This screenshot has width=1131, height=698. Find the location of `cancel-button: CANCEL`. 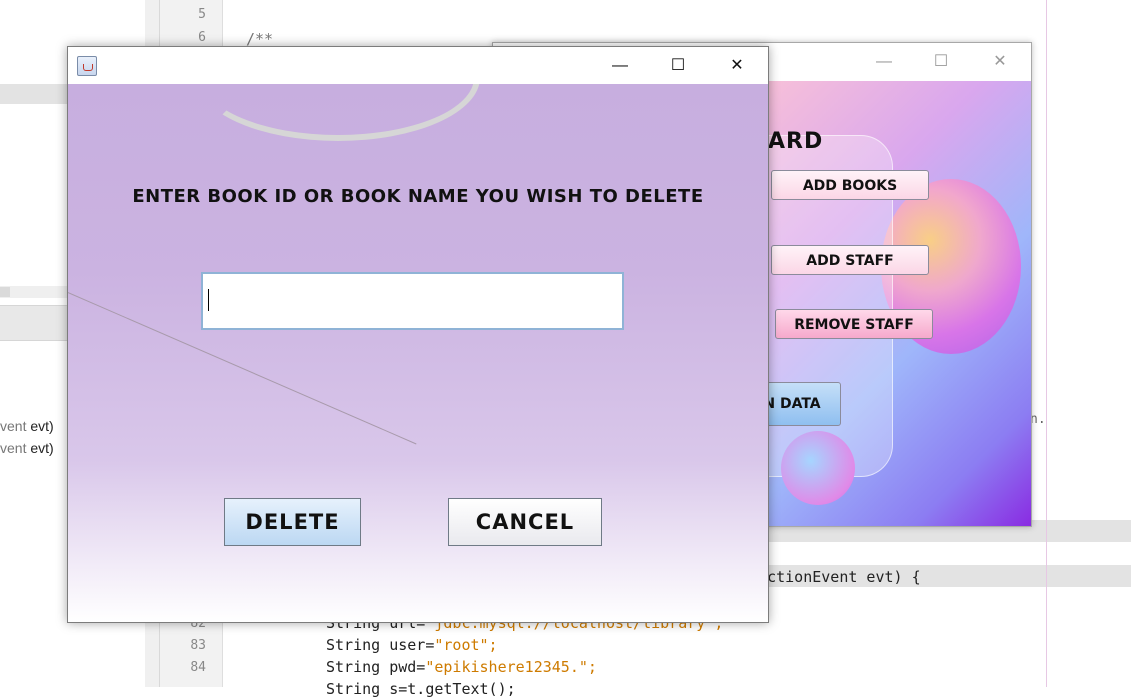

cancel-button: CANCEL is located at coordinates (525, 522).